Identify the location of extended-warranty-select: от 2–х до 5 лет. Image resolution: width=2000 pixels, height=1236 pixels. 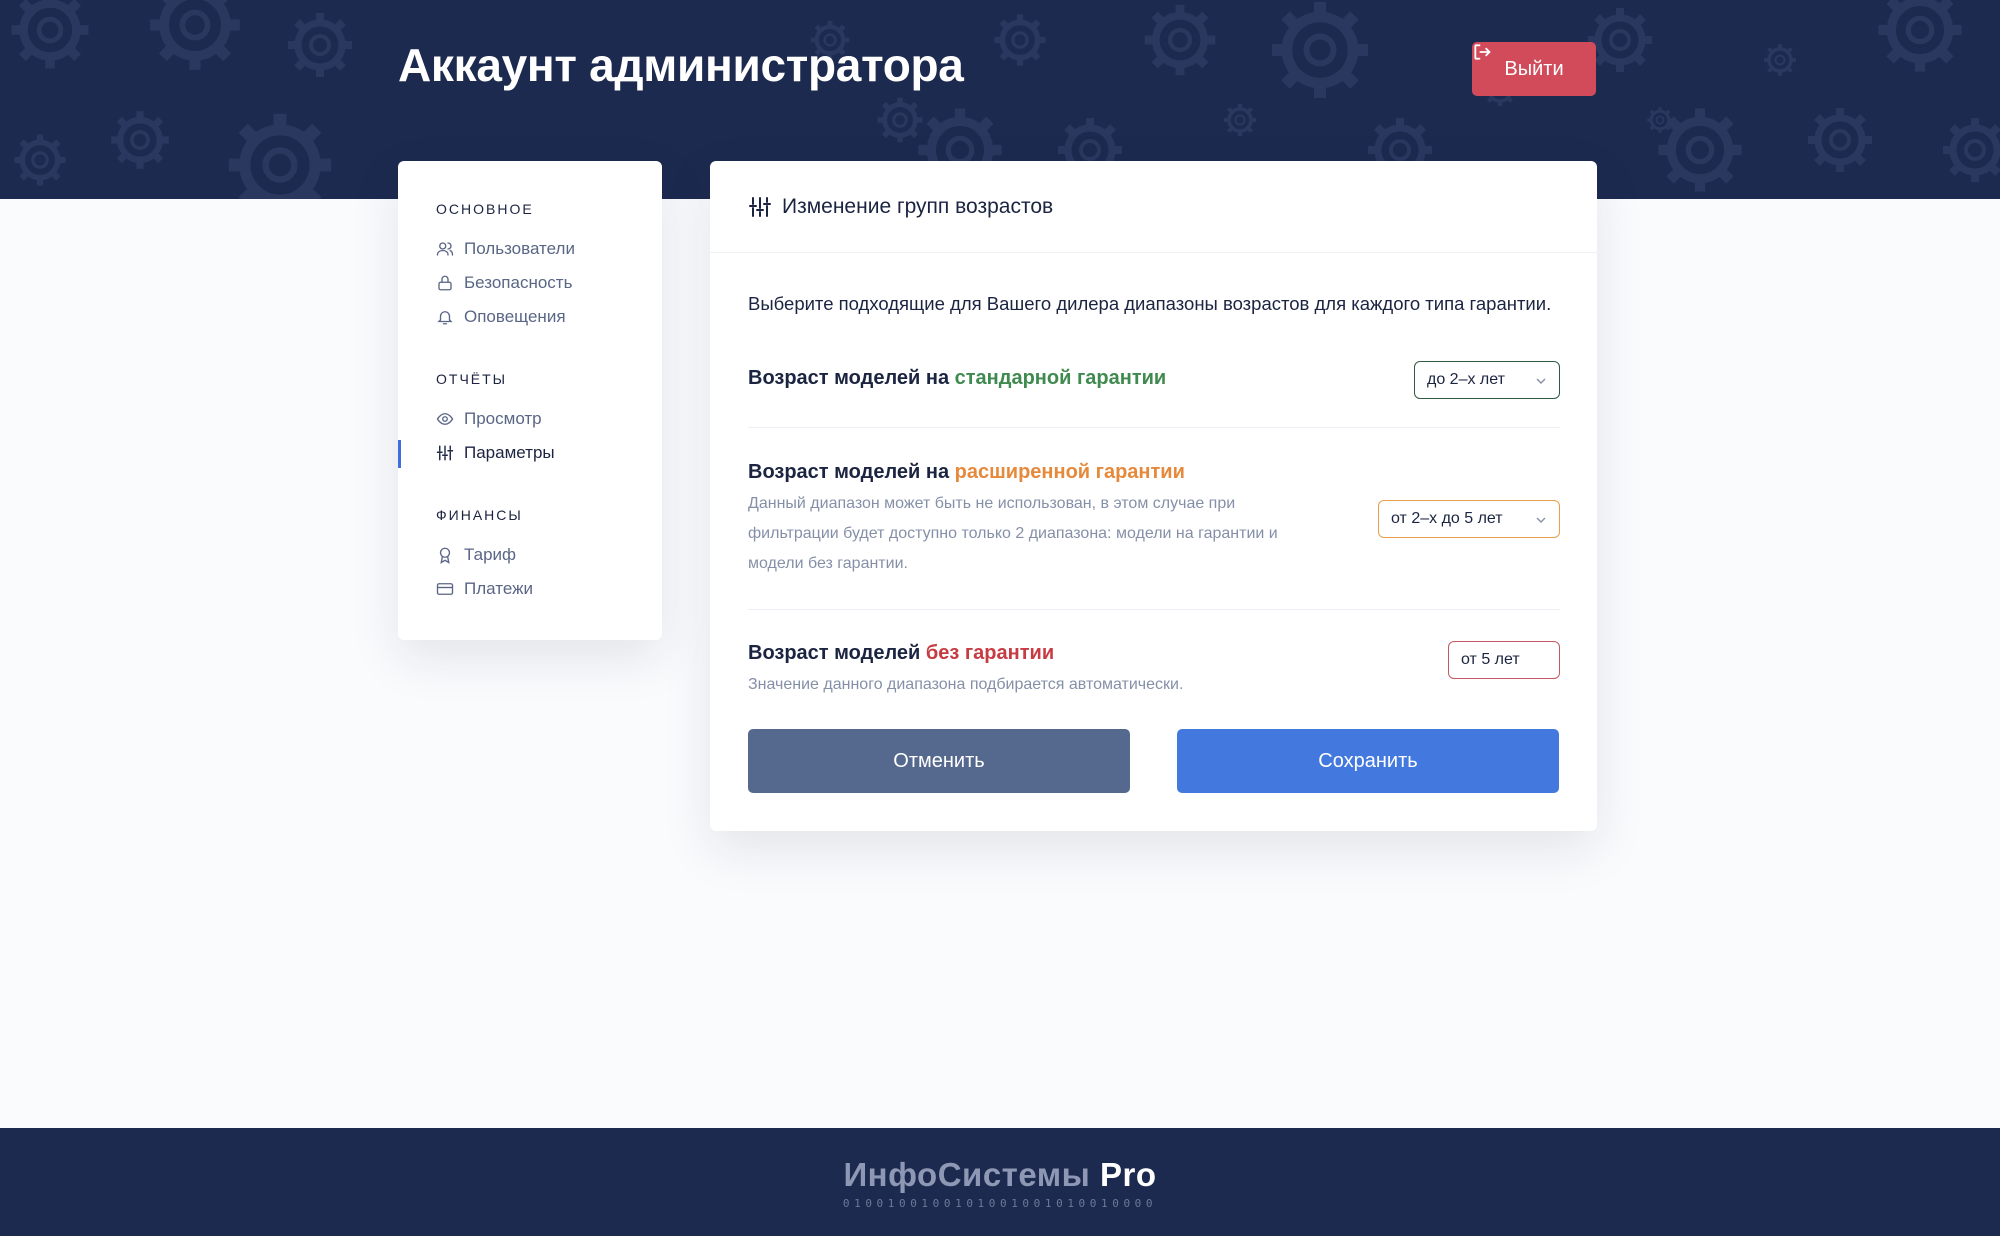
(1469, 519).